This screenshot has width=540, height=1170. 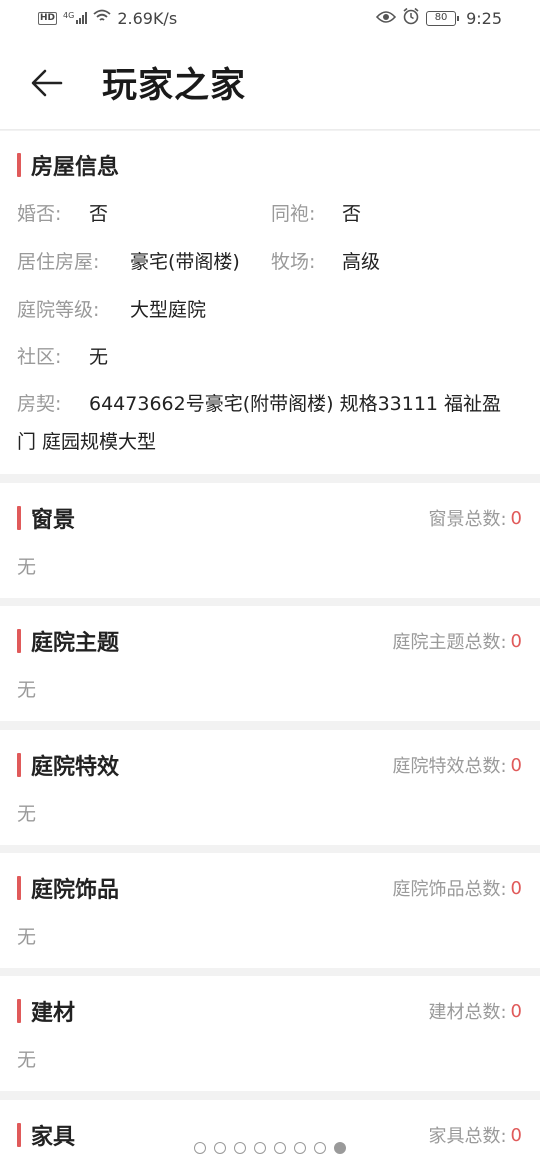 I want to click on arrow-left-icon, so click(x=47, y=82).